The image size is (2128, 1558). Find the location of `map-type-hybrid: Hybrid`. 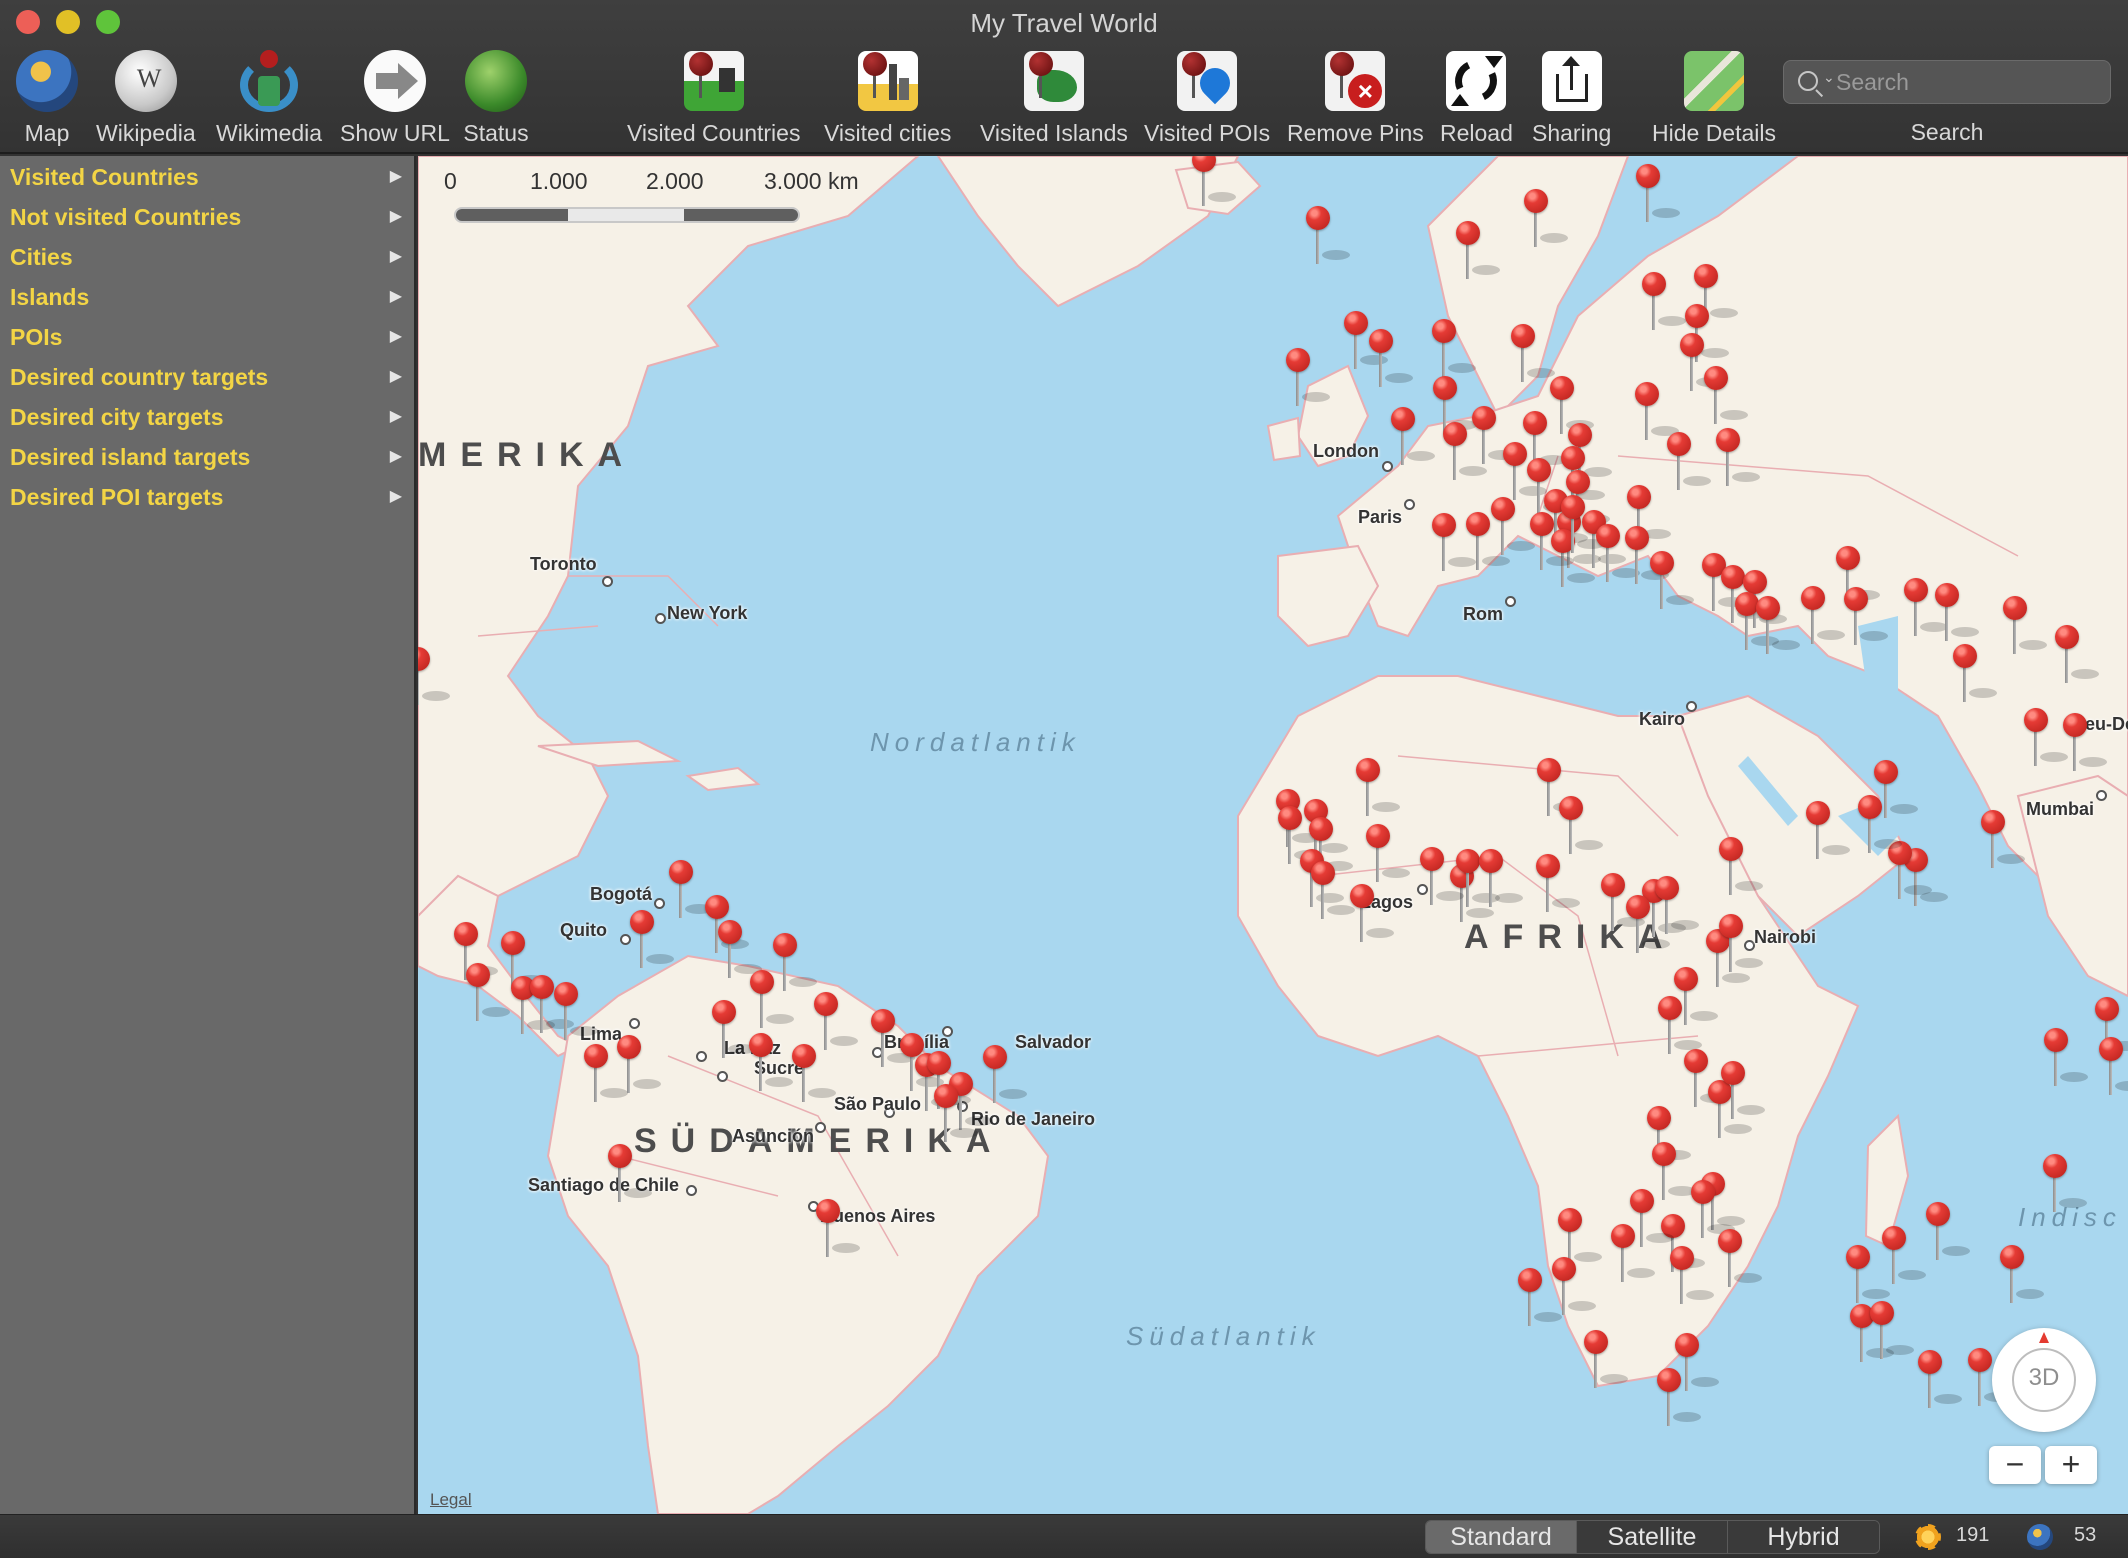

map-type-hybrid: Hybrid is located at coordinates (1803, 1537).